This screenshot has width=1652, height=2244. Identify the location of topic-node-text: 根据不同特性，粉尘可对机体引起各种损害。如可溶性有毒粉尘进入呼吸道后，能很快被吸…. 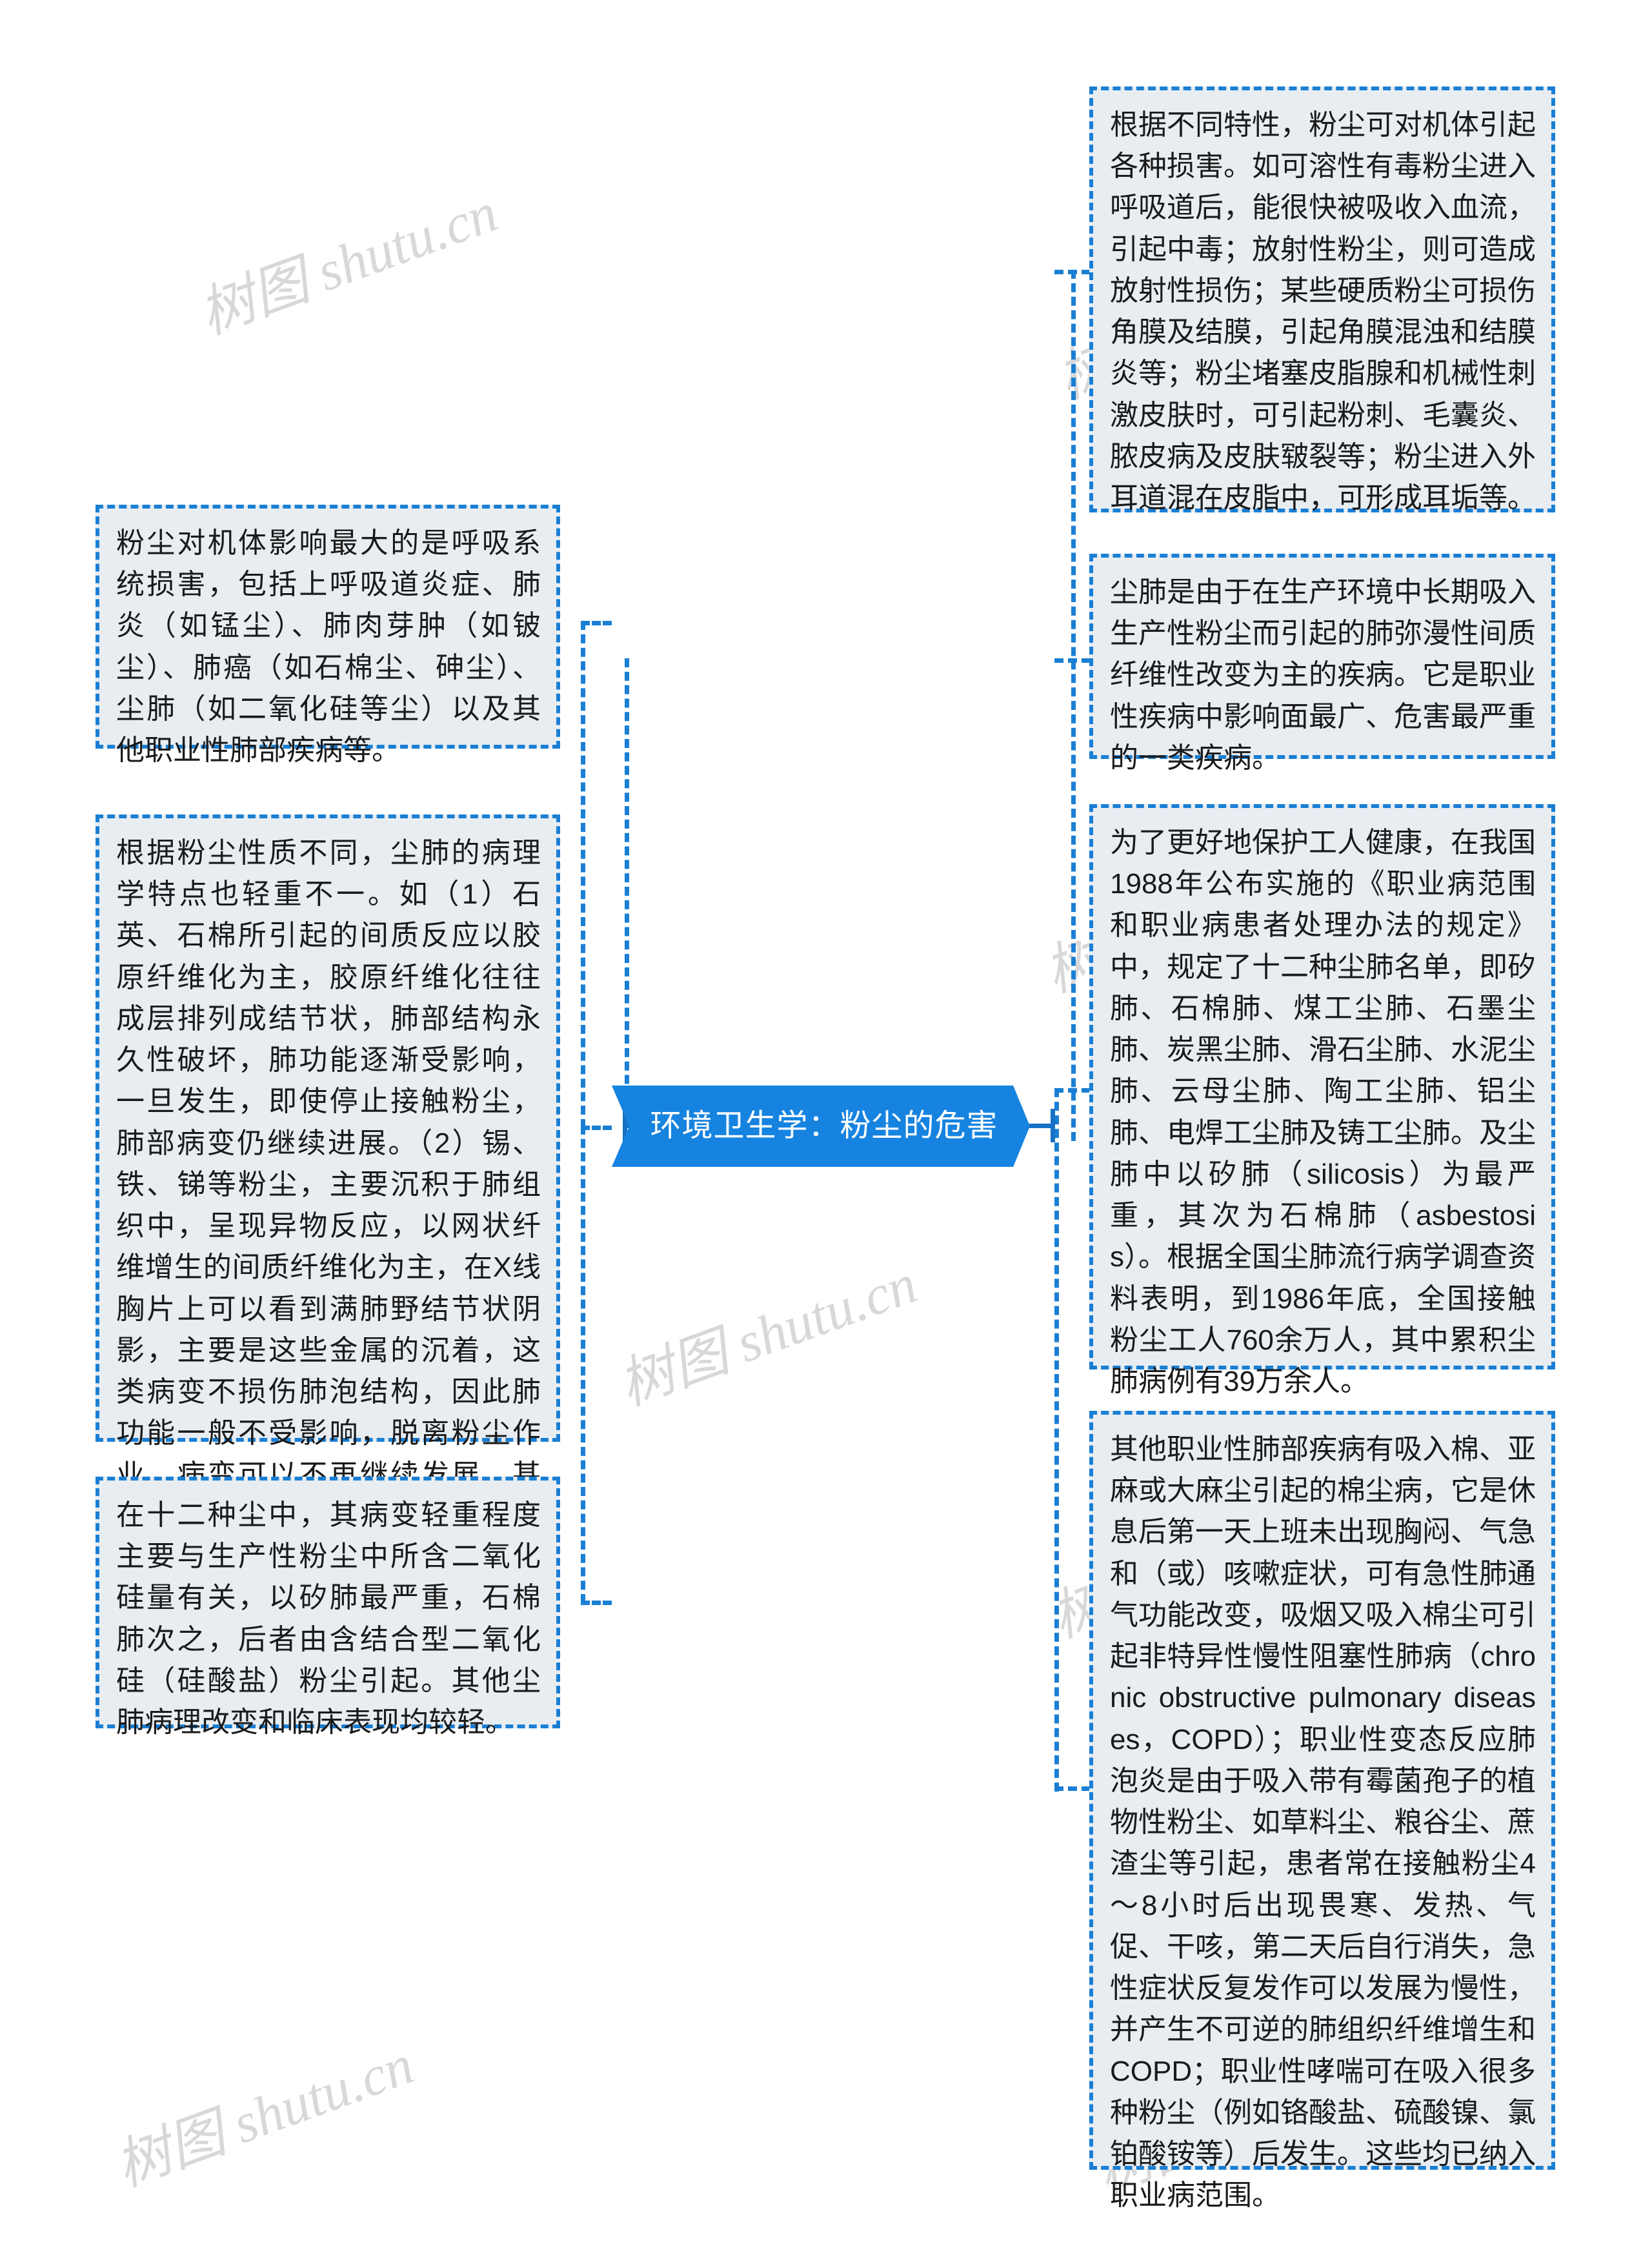
(1323, 311).